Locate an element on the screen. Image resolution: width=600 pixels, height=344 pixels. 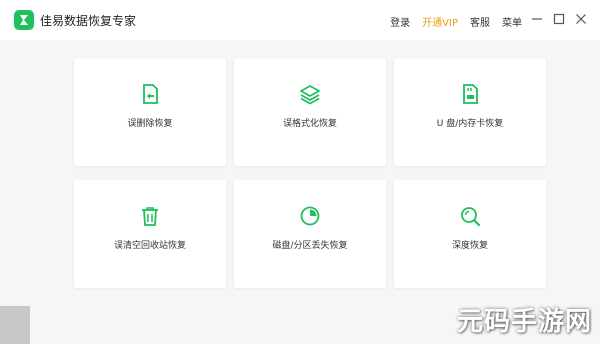
trash-icon is located at coordinates (150, 216).